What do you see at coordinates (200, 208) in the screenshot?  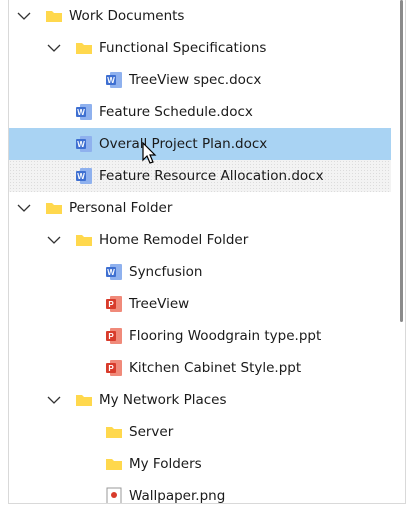 I see `tree-node: Personal Folder` at bounding box center [200, 208].